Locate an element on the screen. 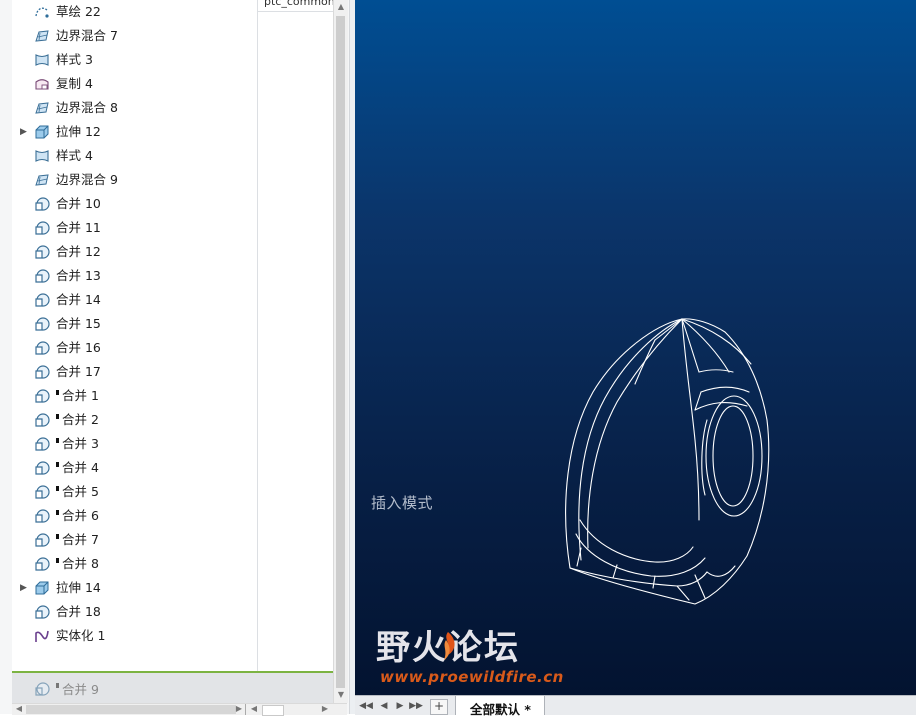 This screenshot has width=916, height=718. column-header: ptc_common_na is located at coordinates (295, 6).